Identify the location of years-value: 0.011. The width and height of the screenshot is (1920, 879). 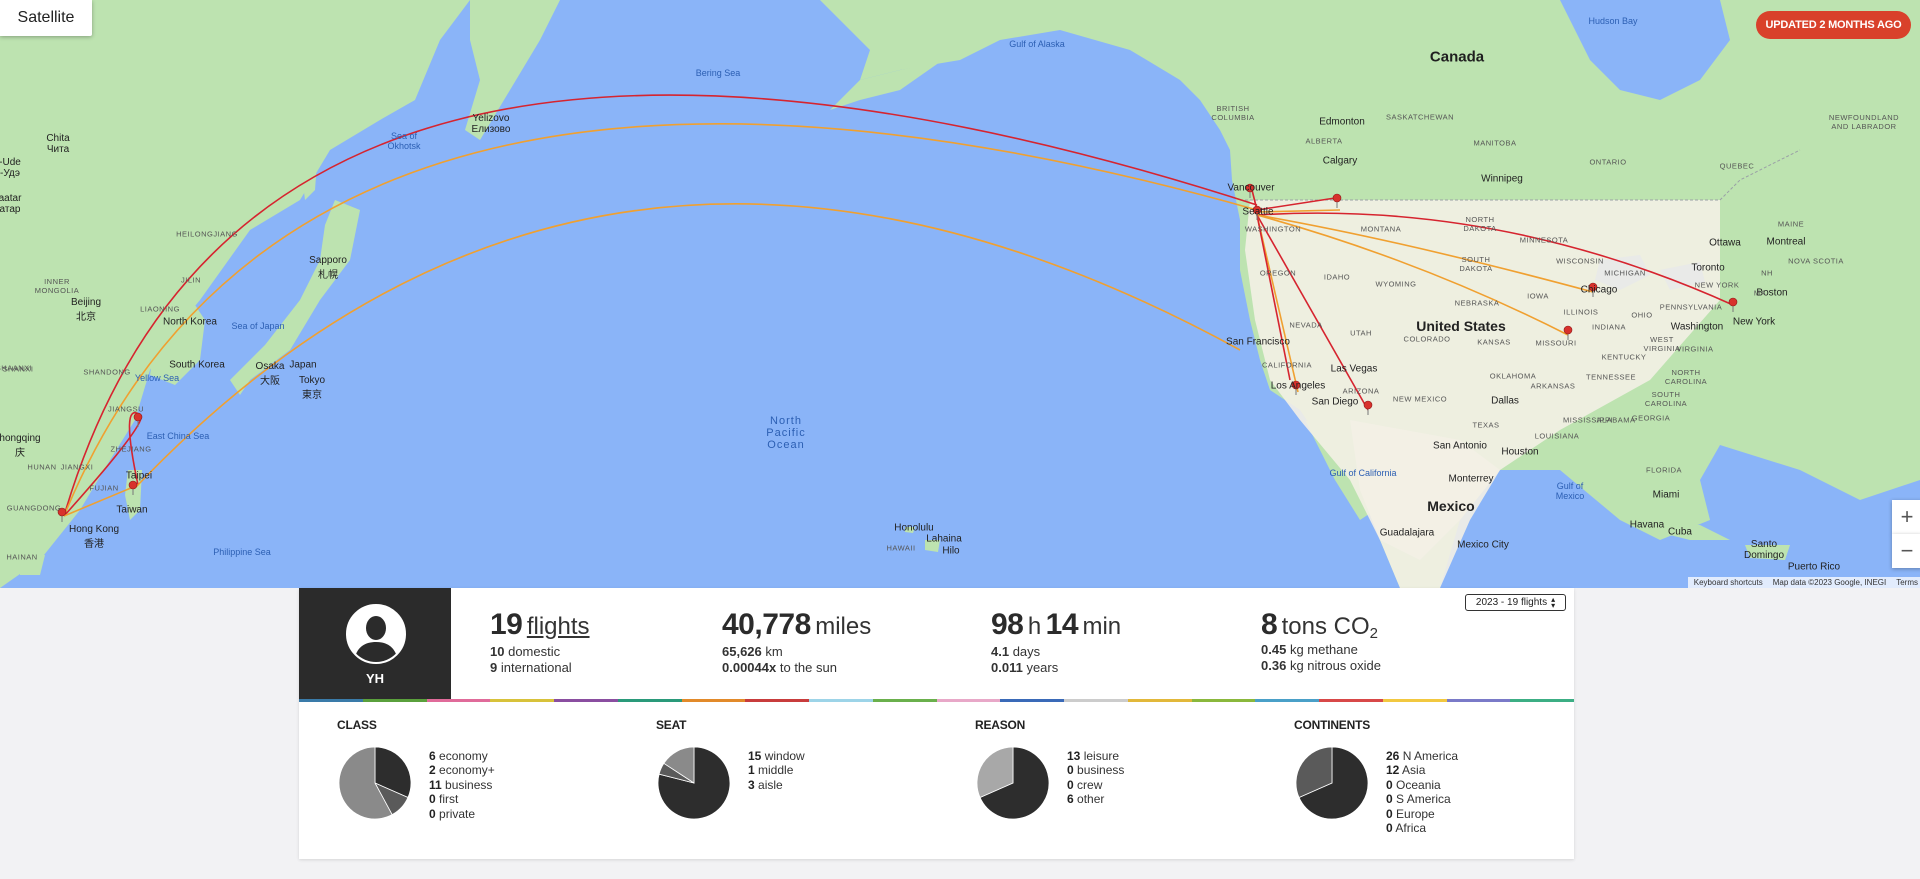
(1007, 667).